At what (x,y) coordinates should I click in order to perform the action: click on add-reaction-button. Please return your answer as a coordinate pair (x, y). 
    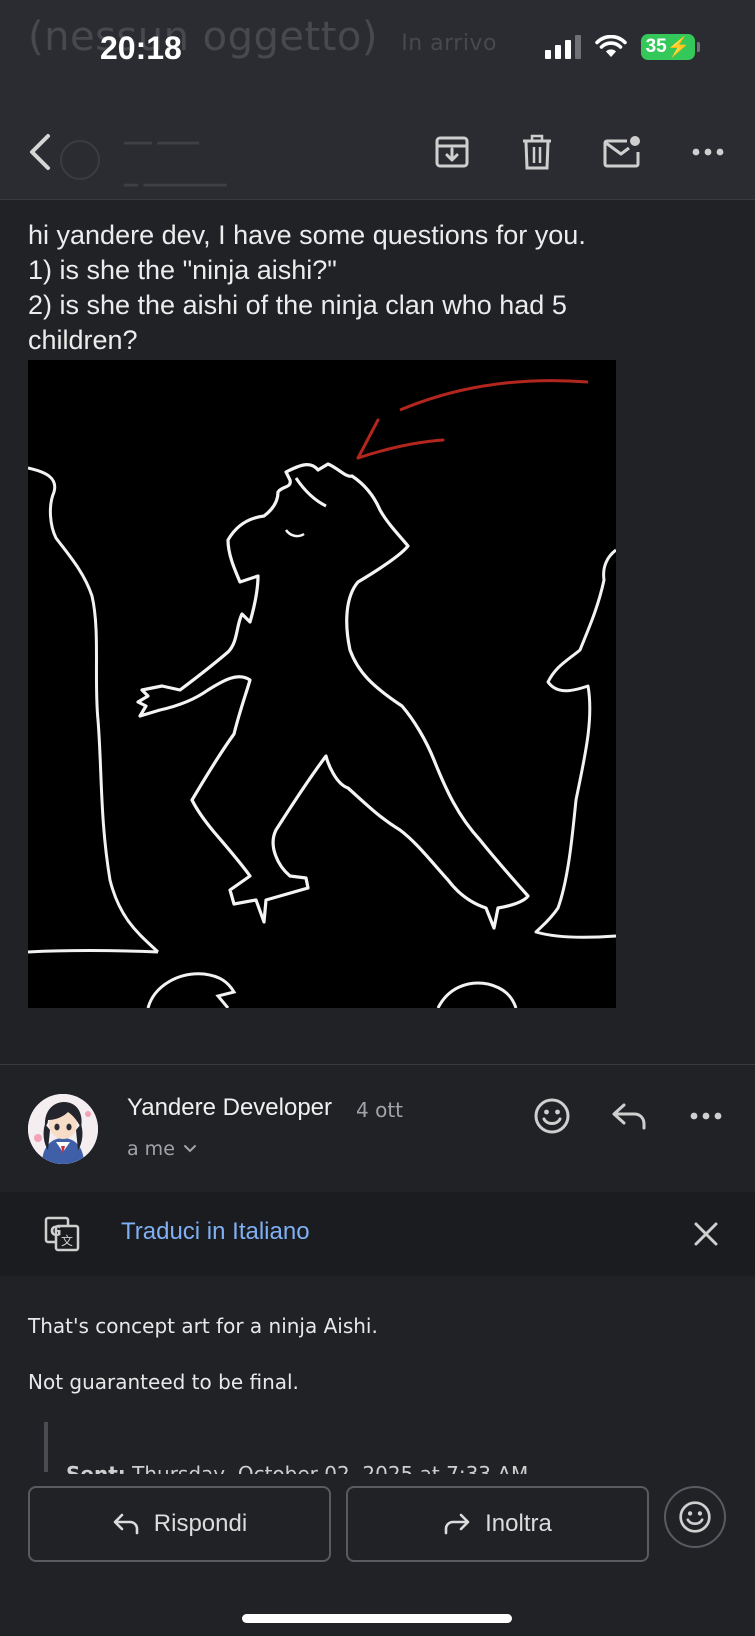
    Looking at the image, I should click on (552, 1116).